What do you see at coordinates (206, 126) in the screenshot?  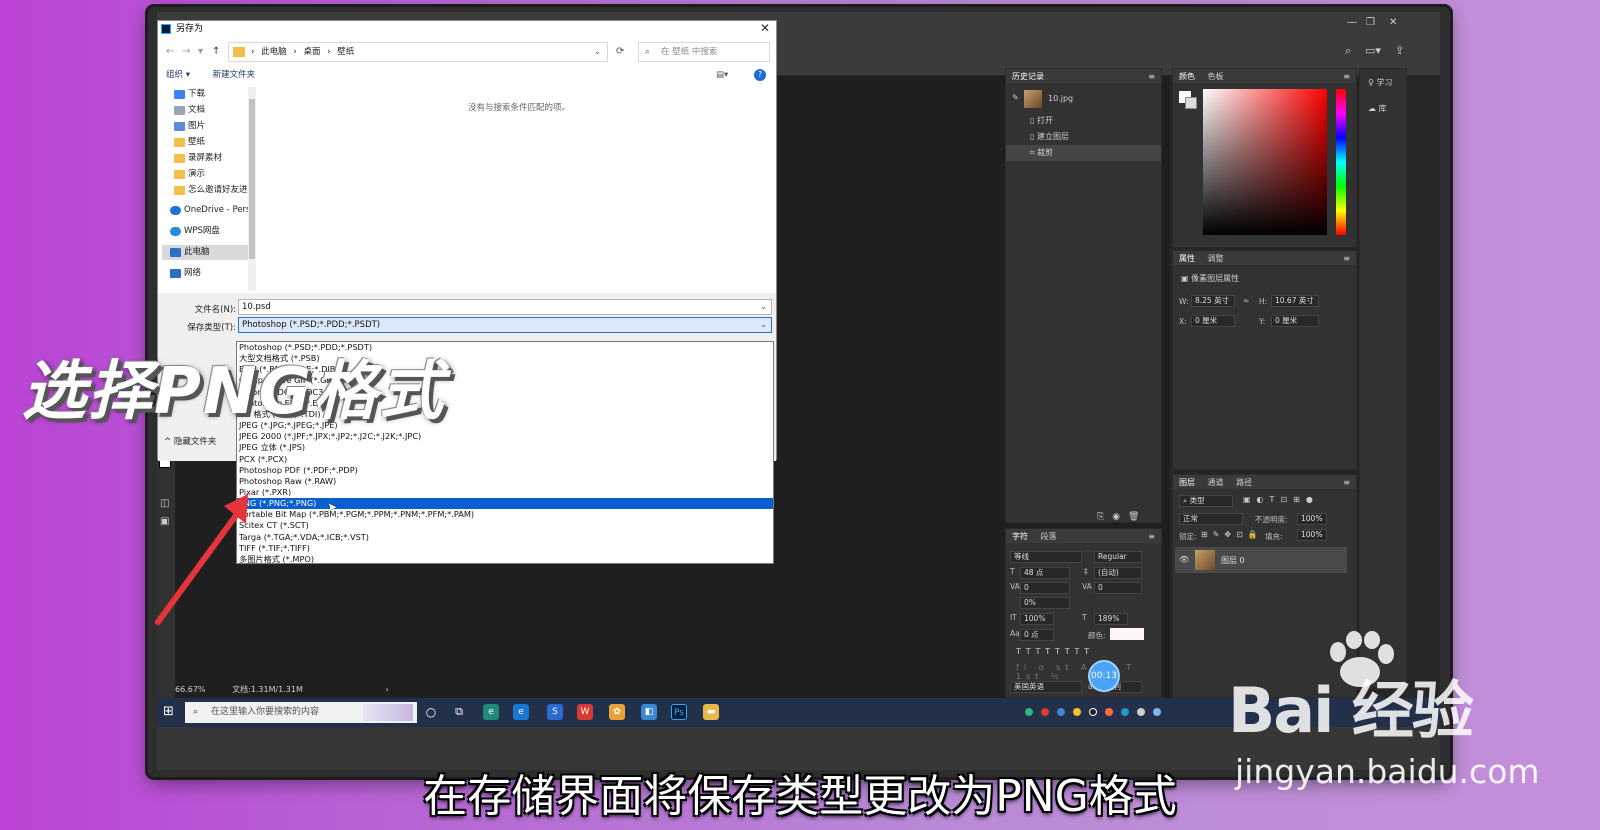 I see `nav-item-pictures: 图片` at bounding box center [206, 126].